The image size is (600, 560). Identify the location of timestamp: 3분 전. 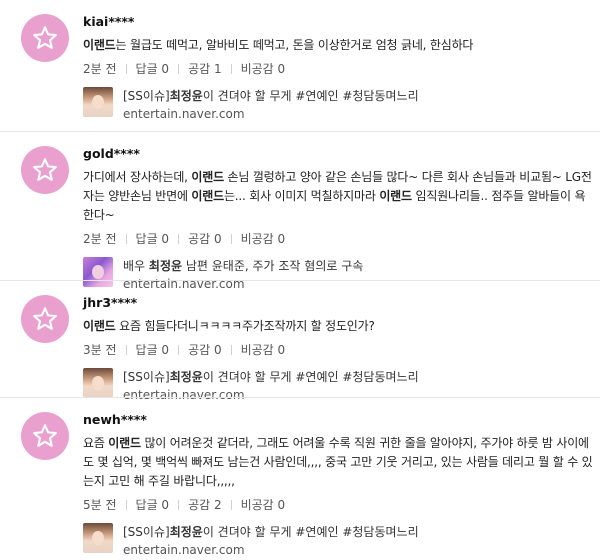
(100, 350).